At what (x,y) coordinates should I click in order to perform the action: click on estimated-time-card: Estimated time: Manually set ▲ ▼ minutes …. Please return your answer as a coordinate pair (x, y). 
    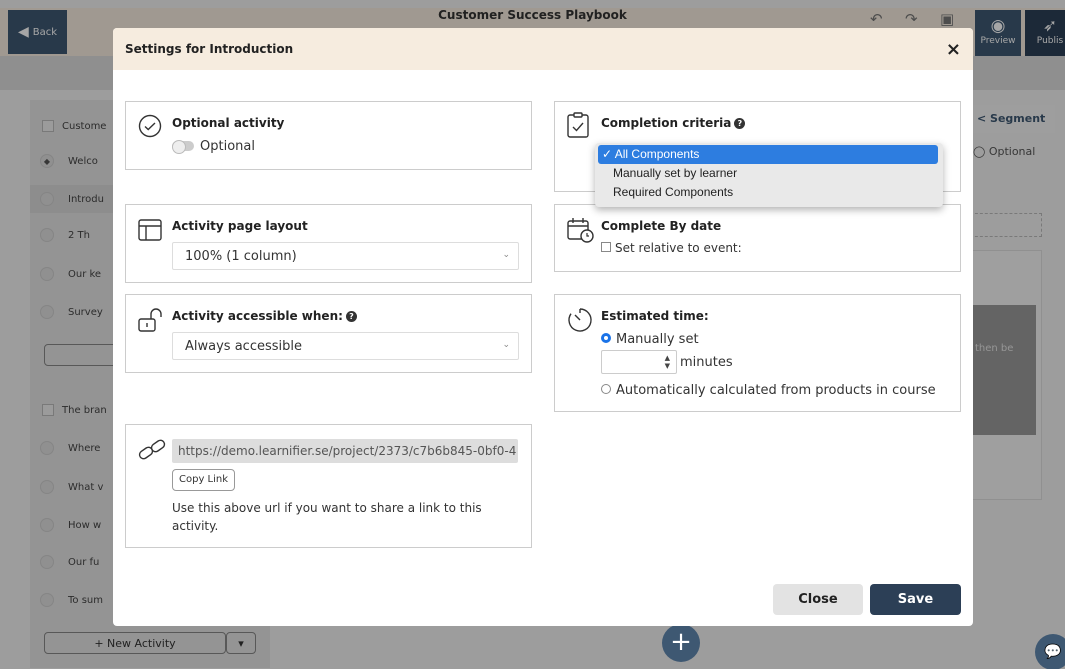
    Looking at the image, I should click on (757, 353).